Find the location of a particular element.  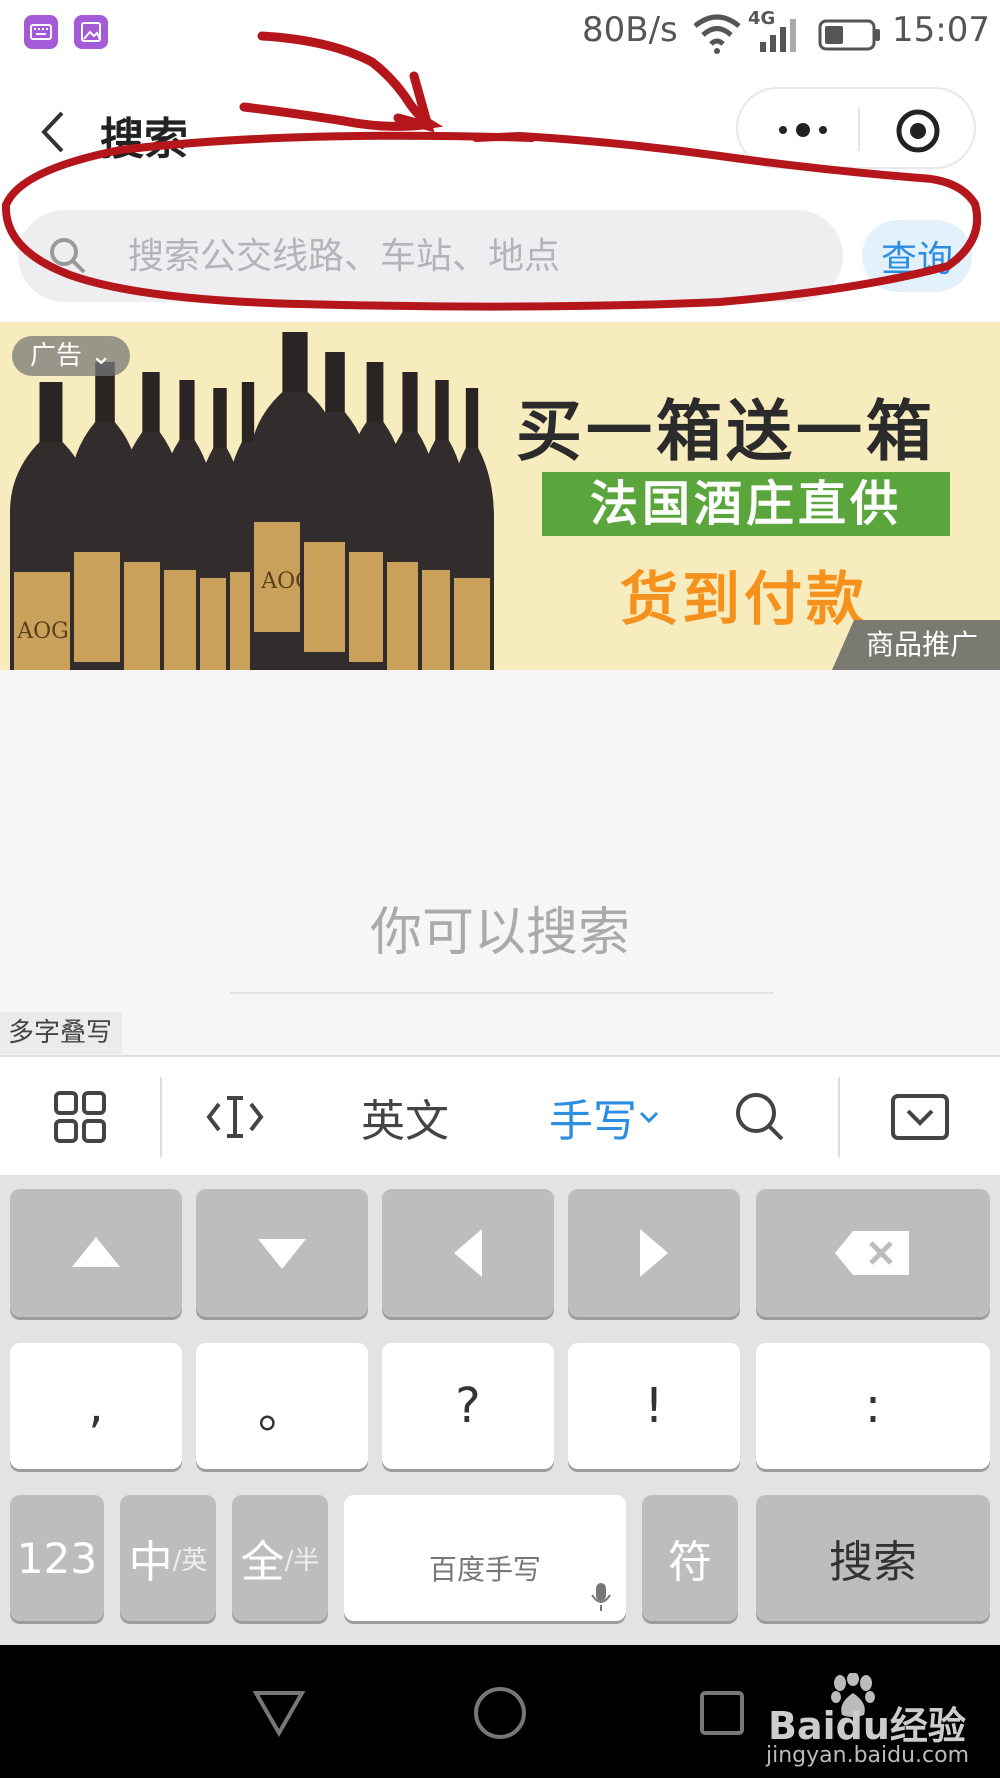

ad-green-line: 法国酒庄直供 is located at coordinates (746, 504).